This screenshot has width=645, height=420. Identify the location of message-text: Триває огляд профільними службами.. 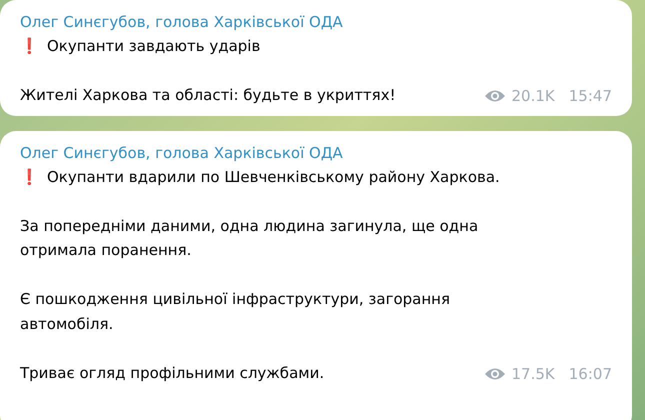
(172, 373).